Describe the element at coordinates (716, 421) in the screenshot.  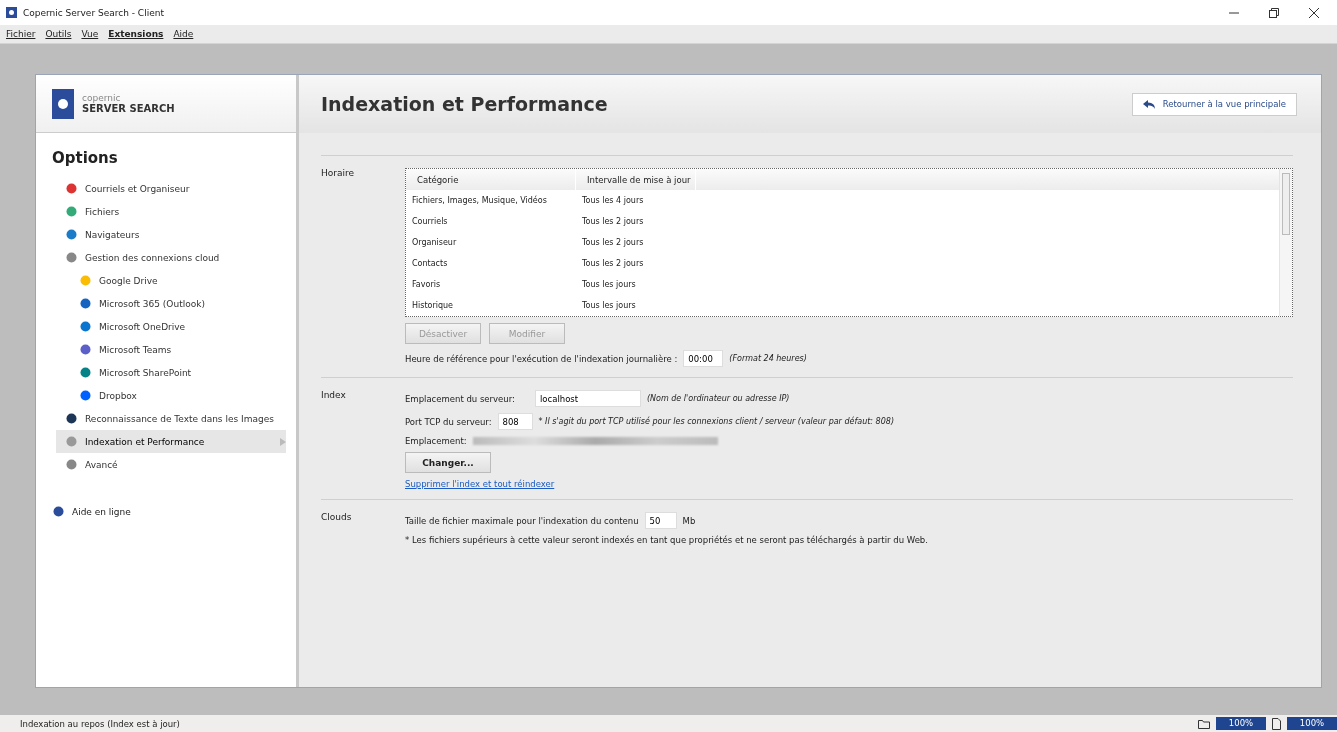
I see `field-hint: * Il s'agit du port TCP utilisé pour les connexions client / serveur (valeur par défaut: 808)` at that location.